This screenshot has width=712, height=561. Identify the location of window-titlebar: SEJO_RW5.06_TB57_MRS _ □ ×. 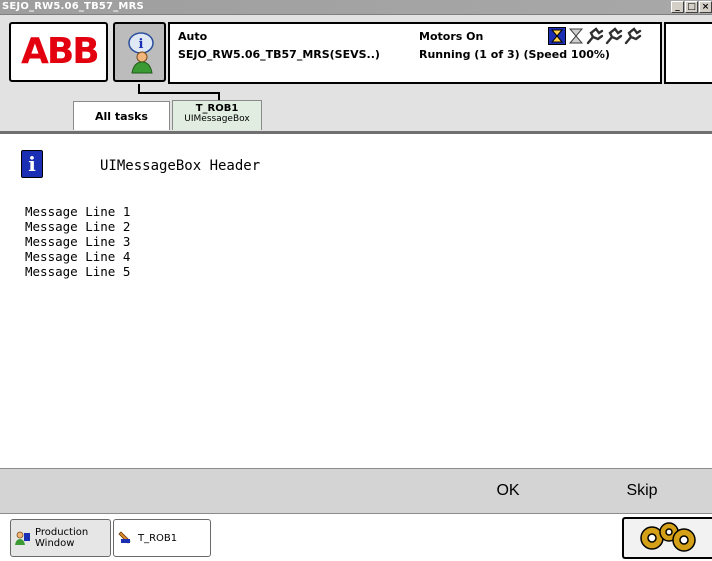
(356, 7).